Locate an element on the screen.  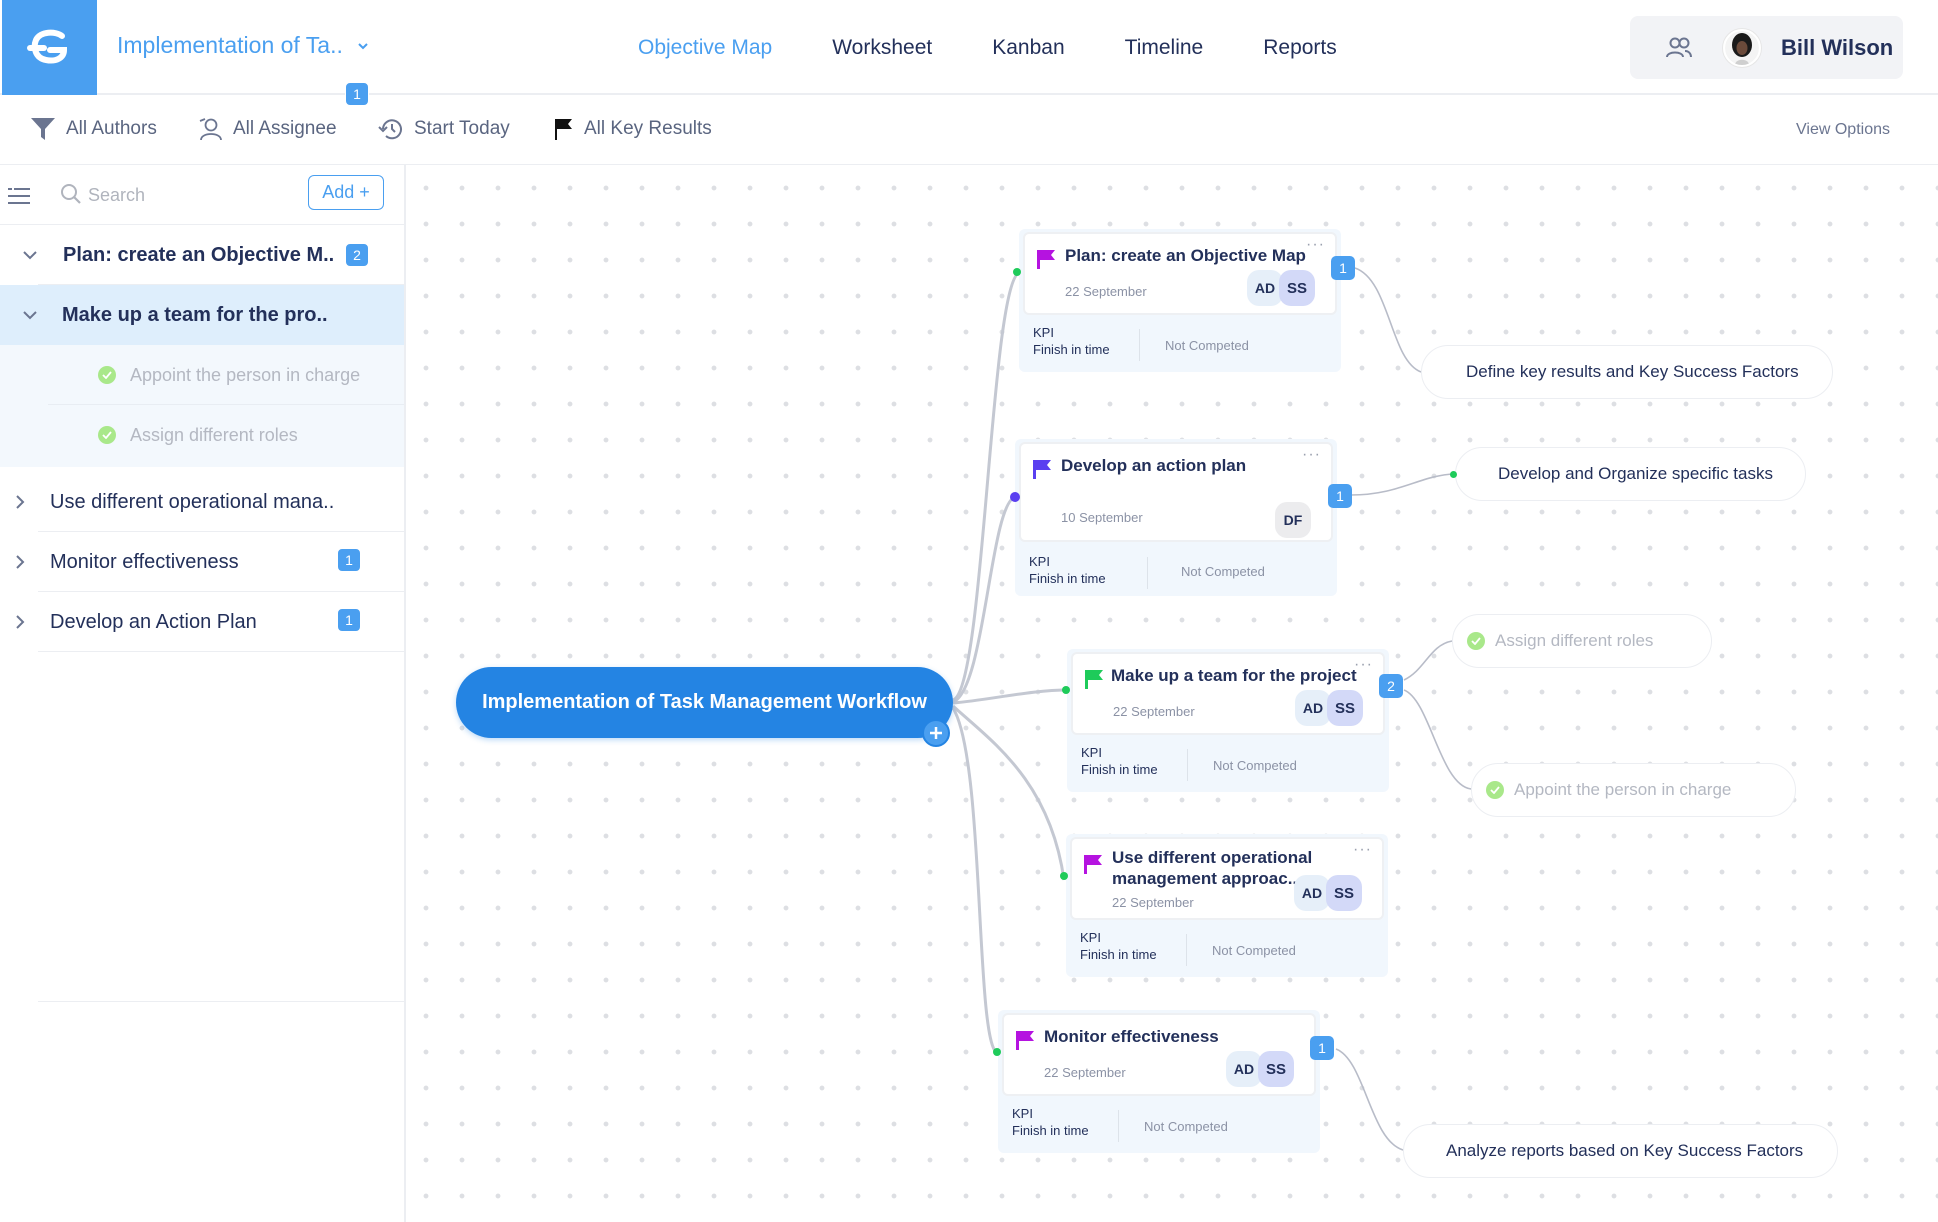
key-result-label: Appoint the person in charge is located at coordinates (1623, 789).